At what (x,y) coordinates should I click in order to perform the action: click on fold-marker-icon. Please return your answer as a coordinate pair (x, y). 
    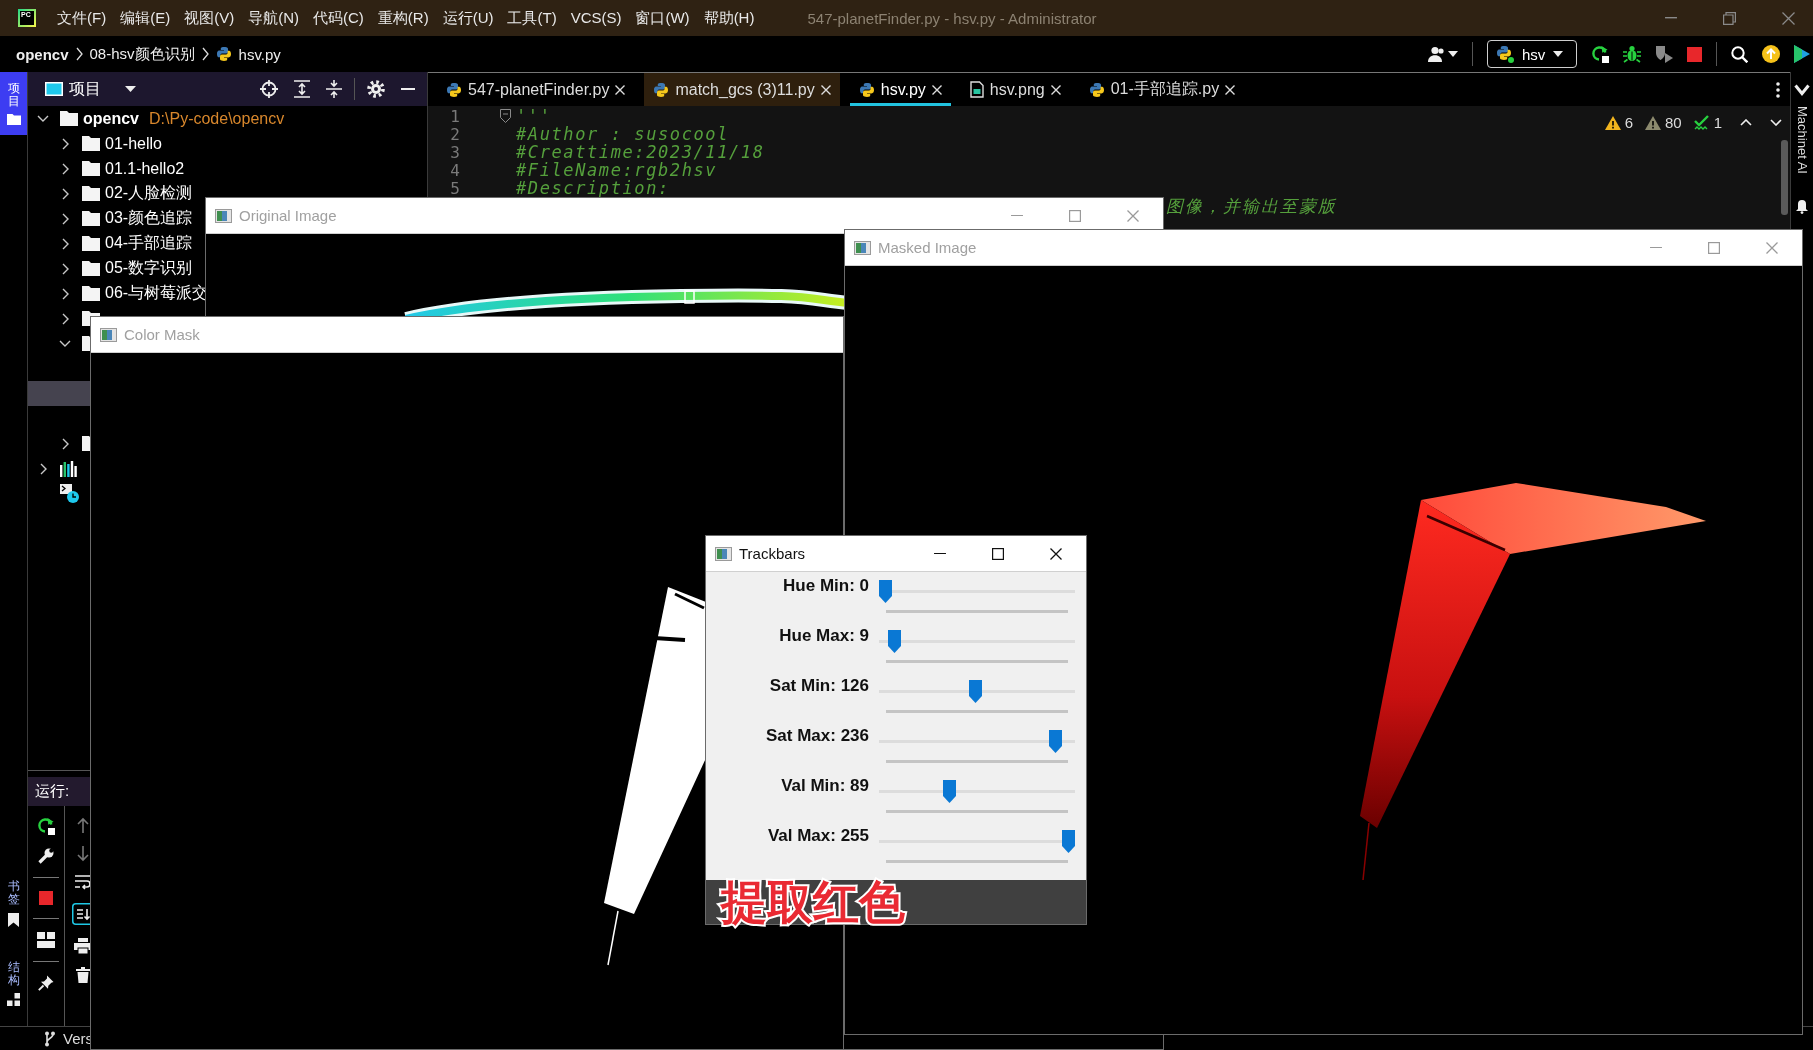
    Looking at the image, I should click on (505, 116).